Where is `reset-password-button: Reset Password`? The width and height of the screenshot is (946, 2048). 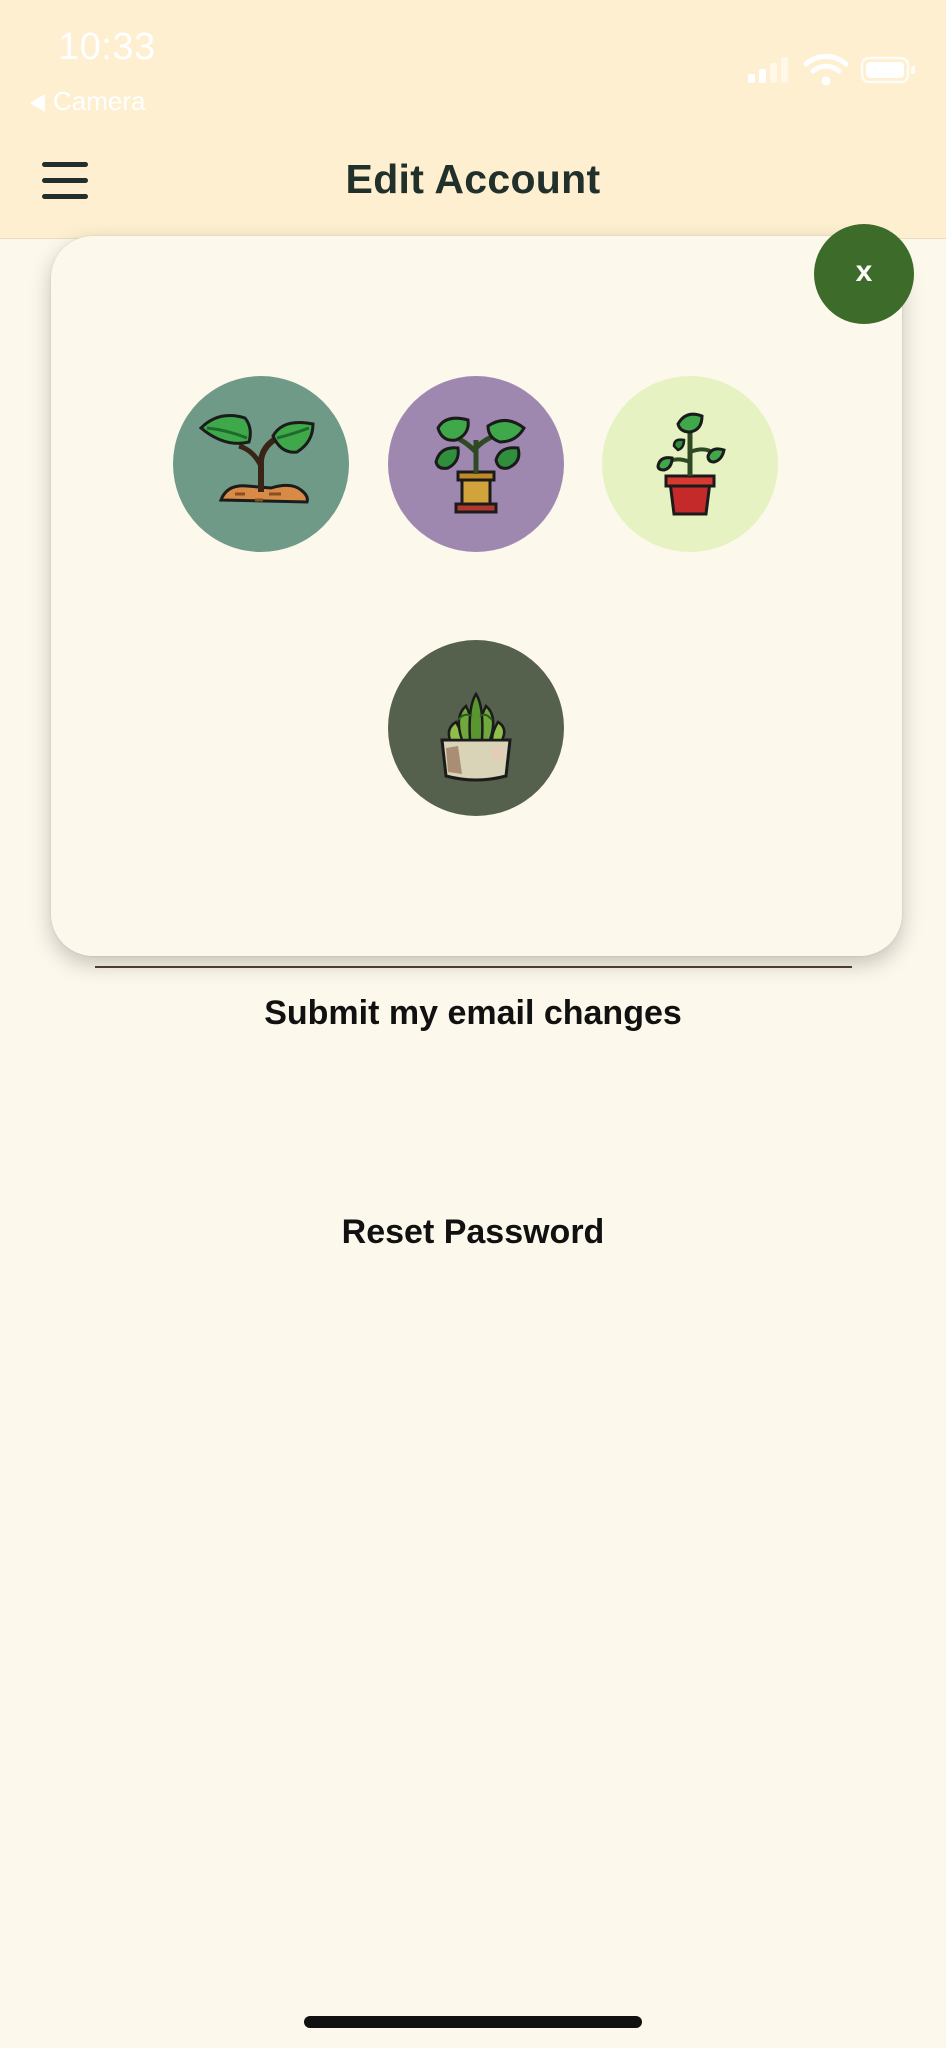 reset-password-button: Reset Password is located at coordinates (473, 1232).